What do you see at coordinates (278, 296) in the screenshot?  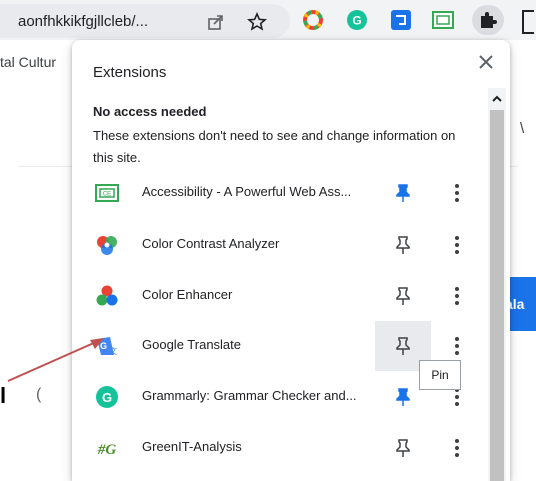 I see `extension-row-color-enhancer: Color Enhancer` at bounding box center [278, 296].